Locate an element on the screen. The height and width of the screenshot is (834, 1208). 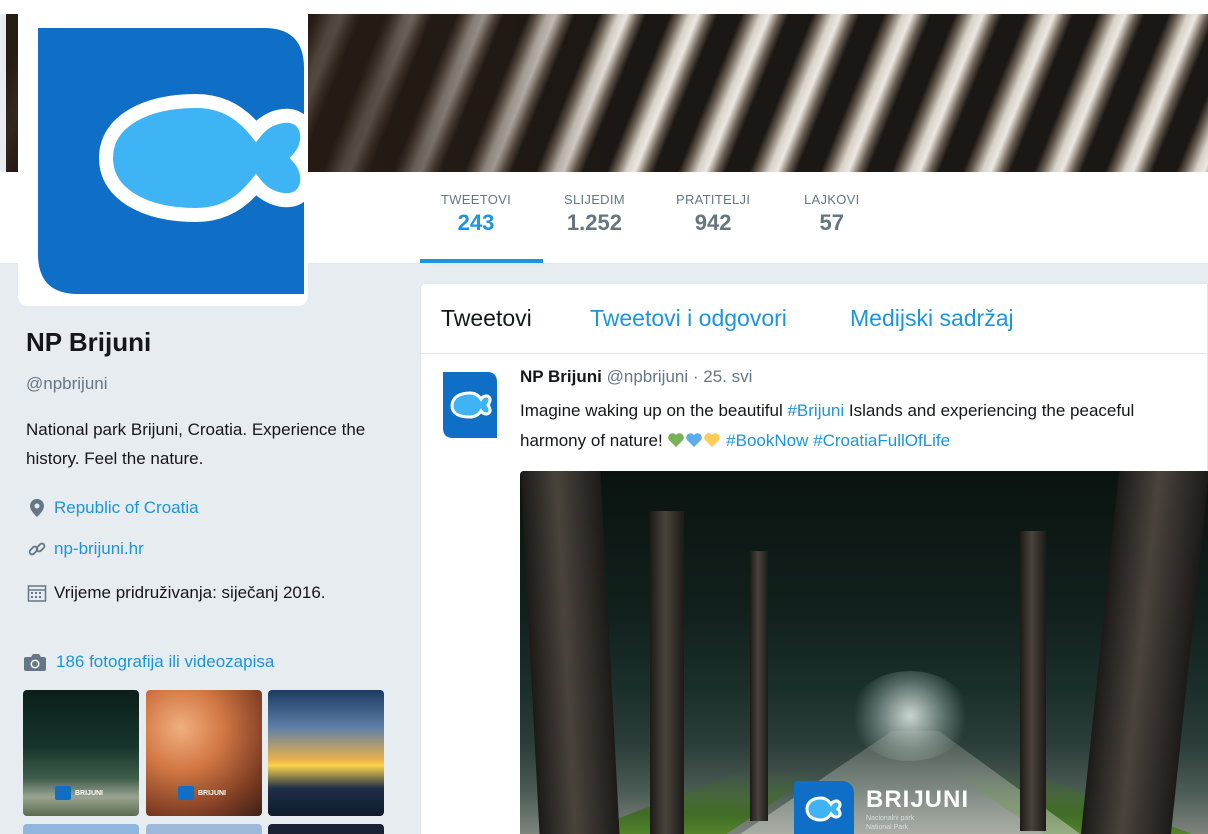
green-heart-icon is located at coordinates (676, 440).